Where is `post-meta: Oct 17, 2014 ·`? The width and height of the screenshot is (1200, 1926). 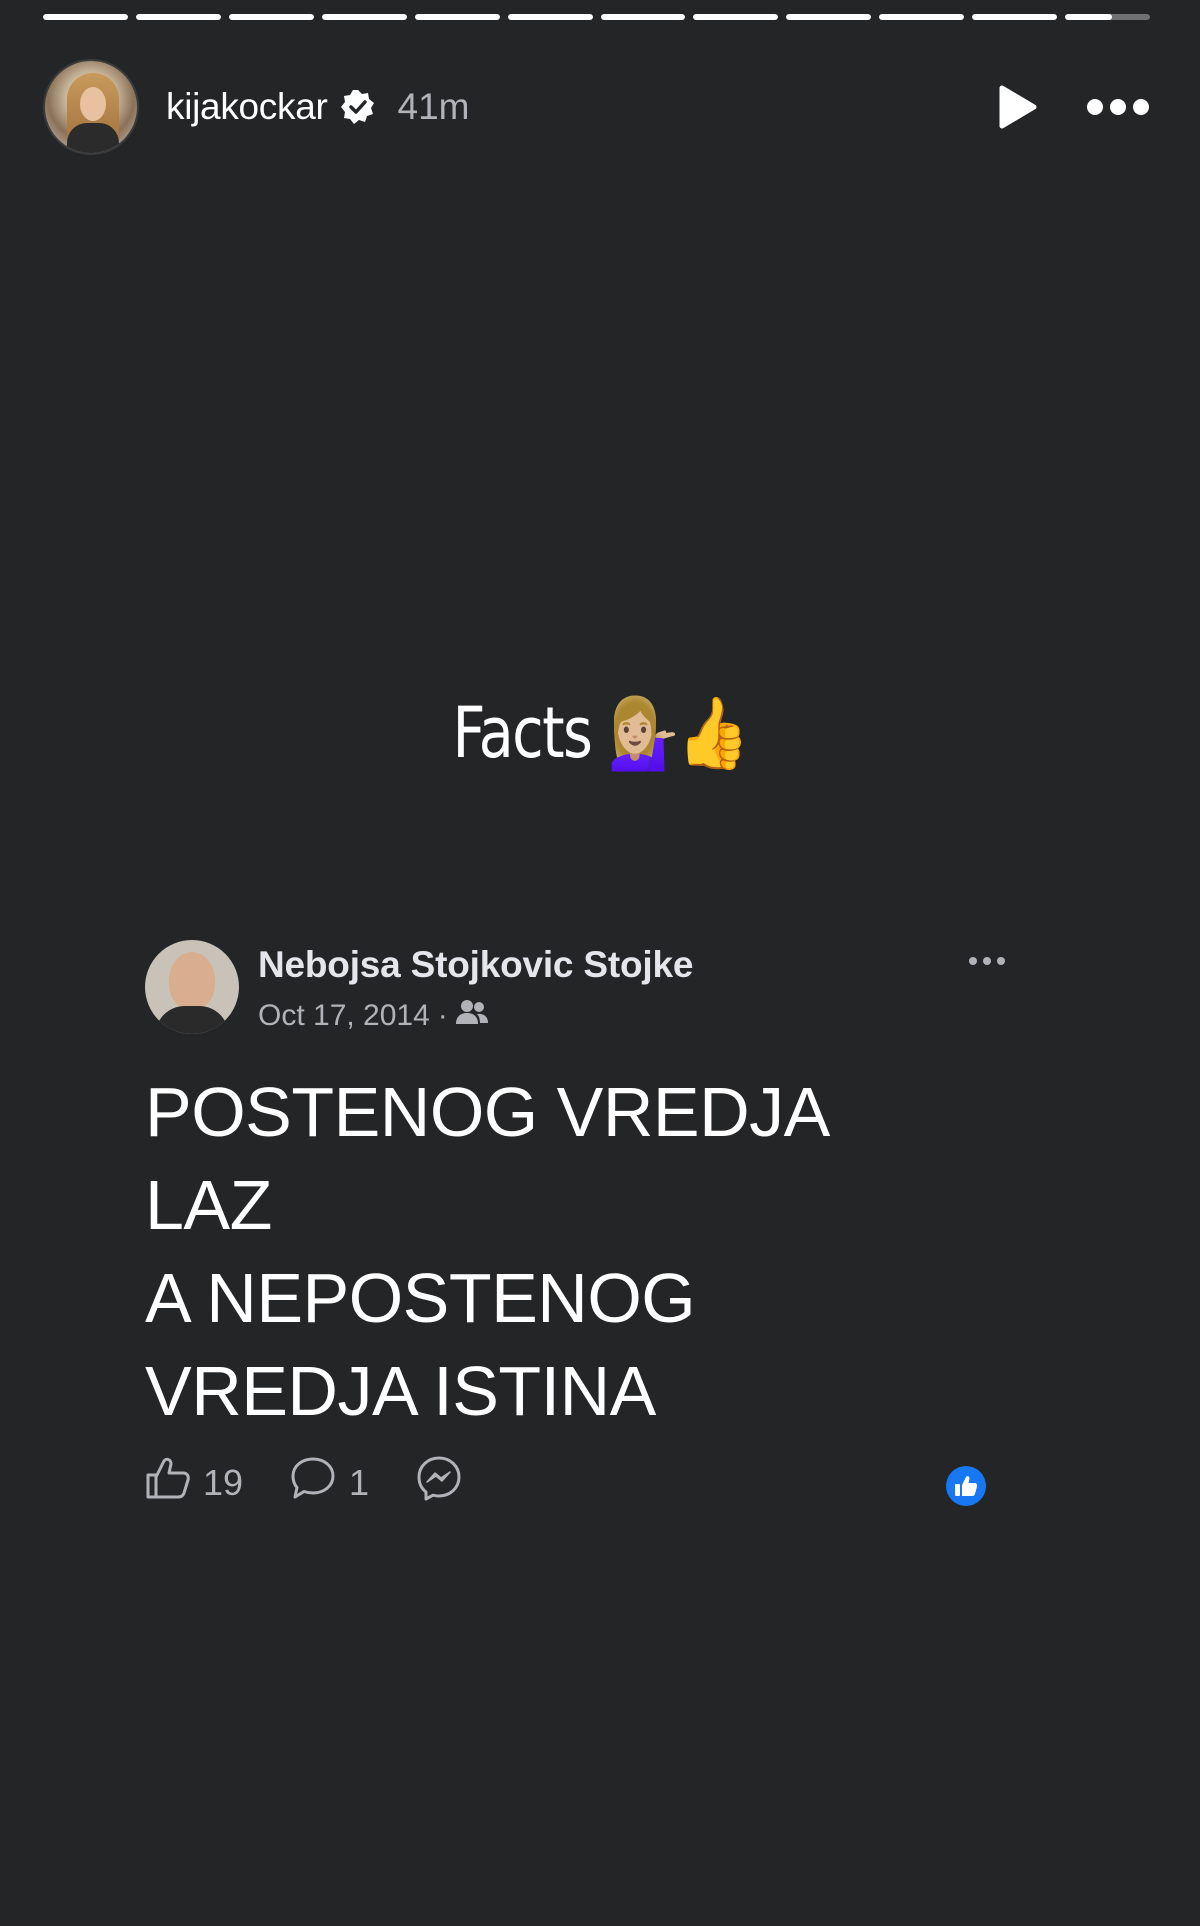
post-meta: Oct 17, 2014 · is located at coordinates (373, 1016).